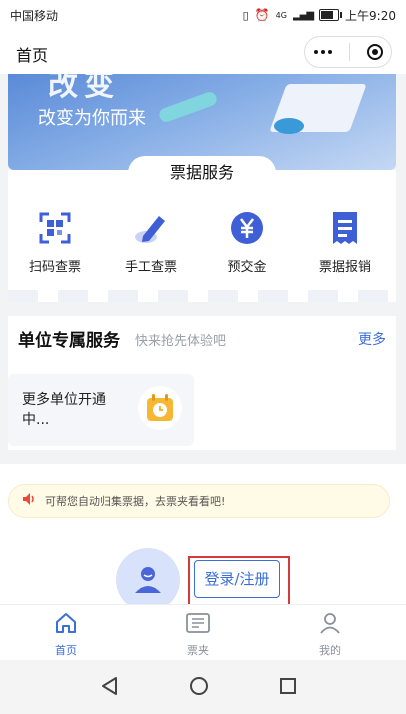 The image size is (406, 714). I want to click on service-label: 票据报销, so click(344, 267).